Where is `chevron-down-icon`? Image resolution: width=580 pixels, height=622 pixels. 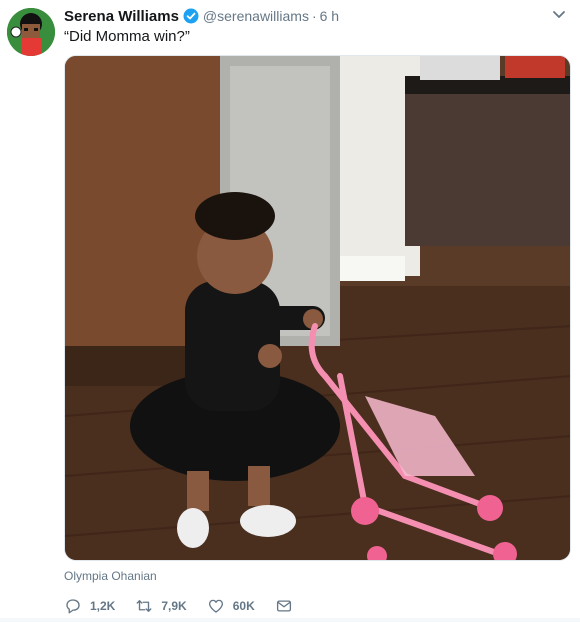
chevron-down-icon is located at coordinates (559, 15).